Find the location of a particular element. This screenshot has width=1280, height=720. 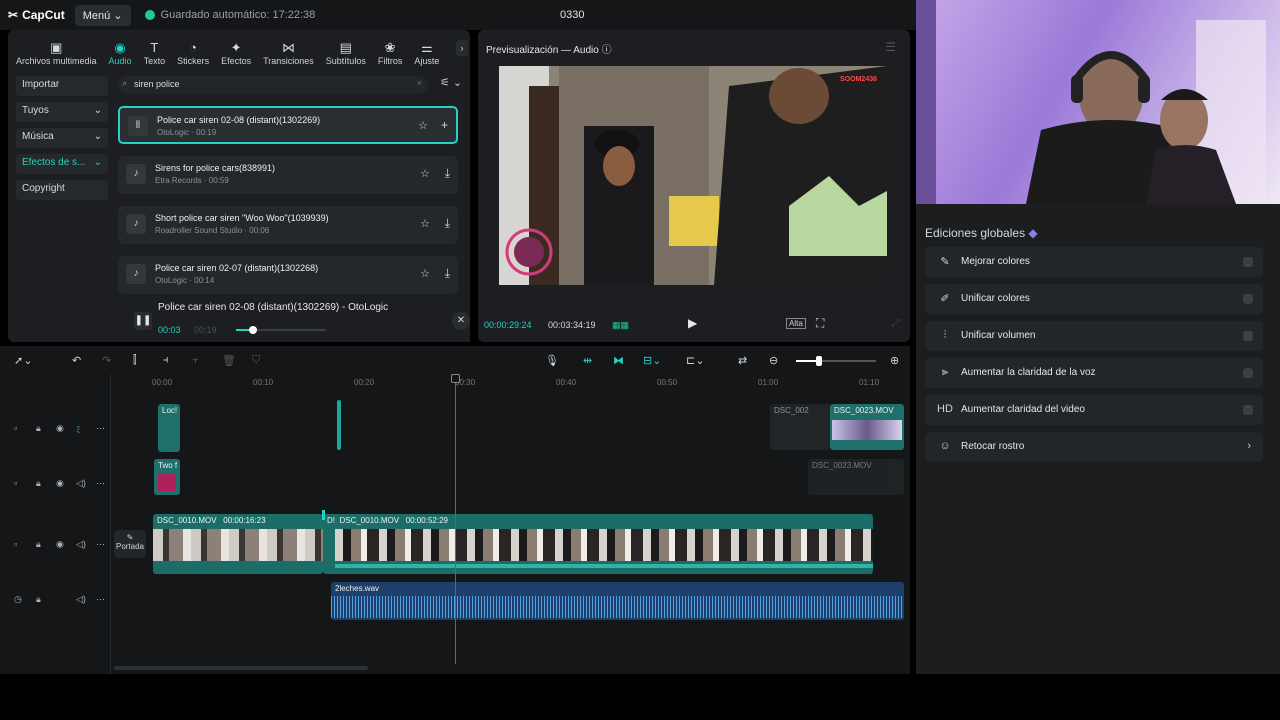

filter-sort-icon: ⚟ ⌄ is located at coordinates (451, 82).